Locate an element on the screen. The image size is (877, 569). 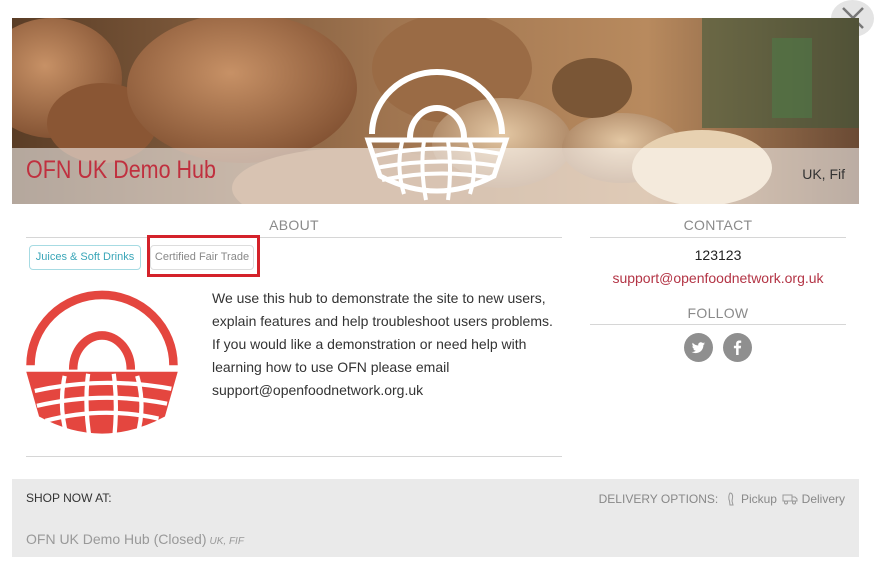
delivery-label: Delivery is located at coordinates (823, 498).